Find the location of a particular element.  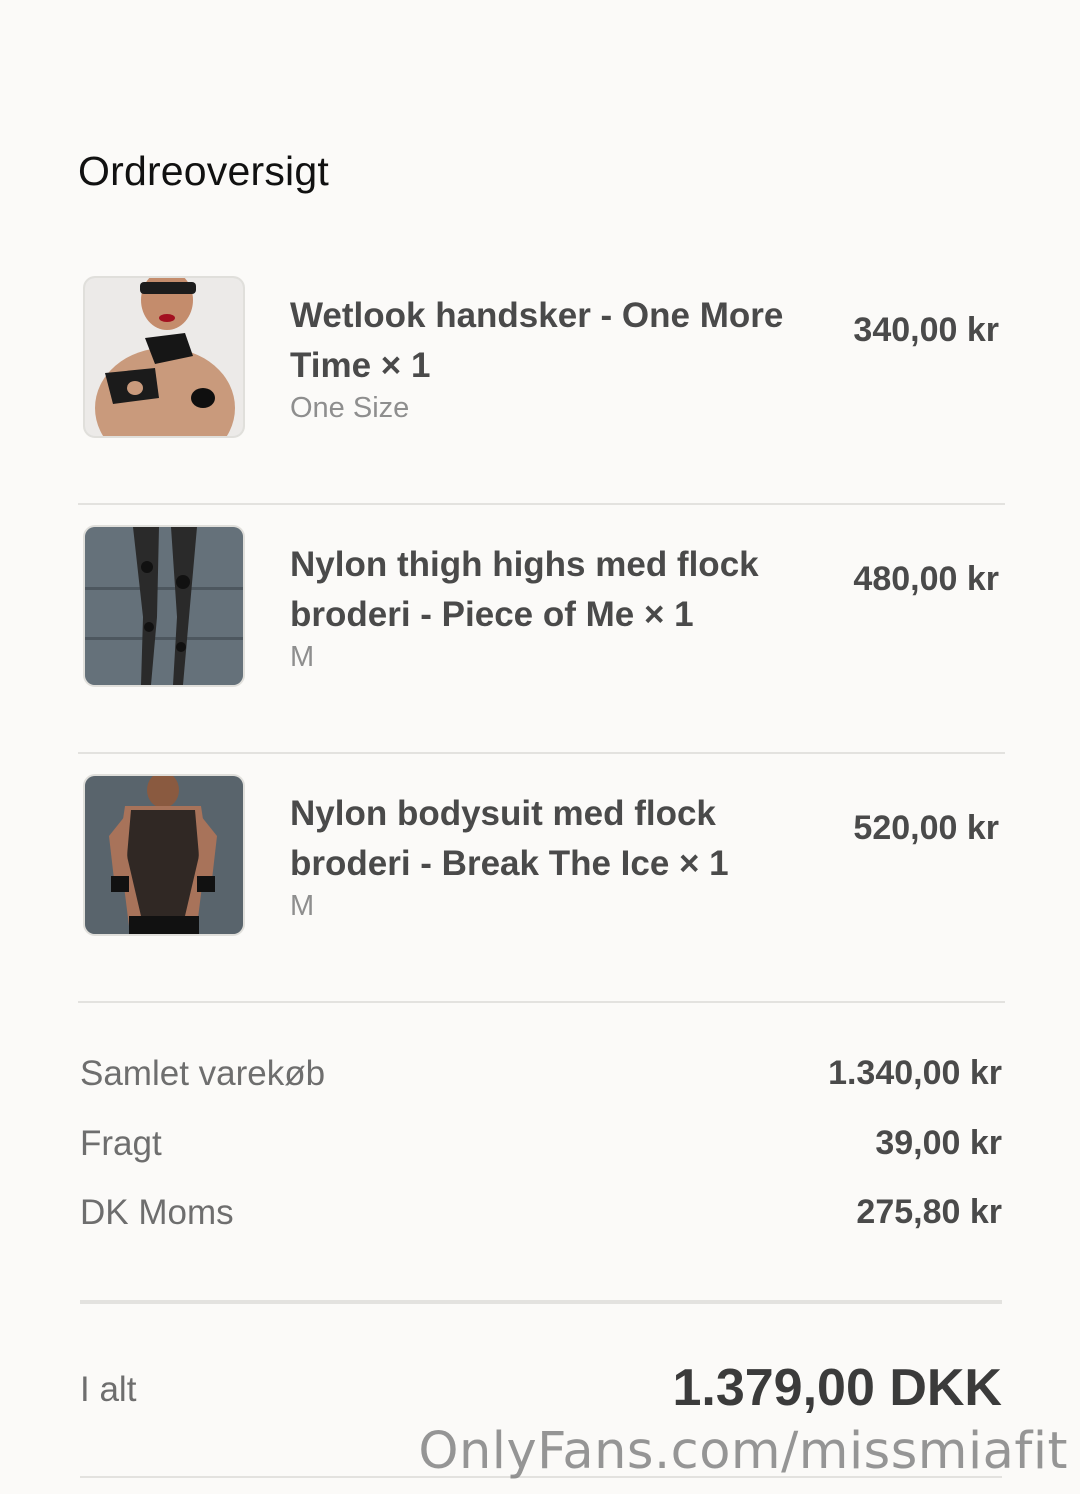

page-title: Ordreoversigt is located at coordinates (203, 171).